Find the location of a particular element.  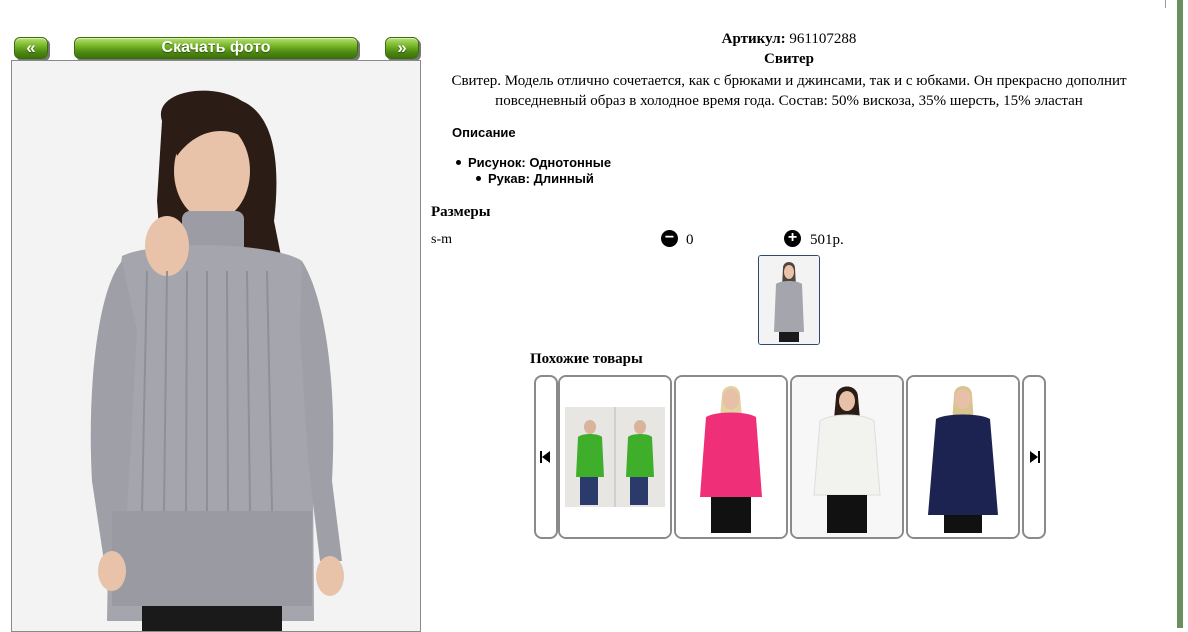

white-sweater-image is located at coordinates (847, 457).